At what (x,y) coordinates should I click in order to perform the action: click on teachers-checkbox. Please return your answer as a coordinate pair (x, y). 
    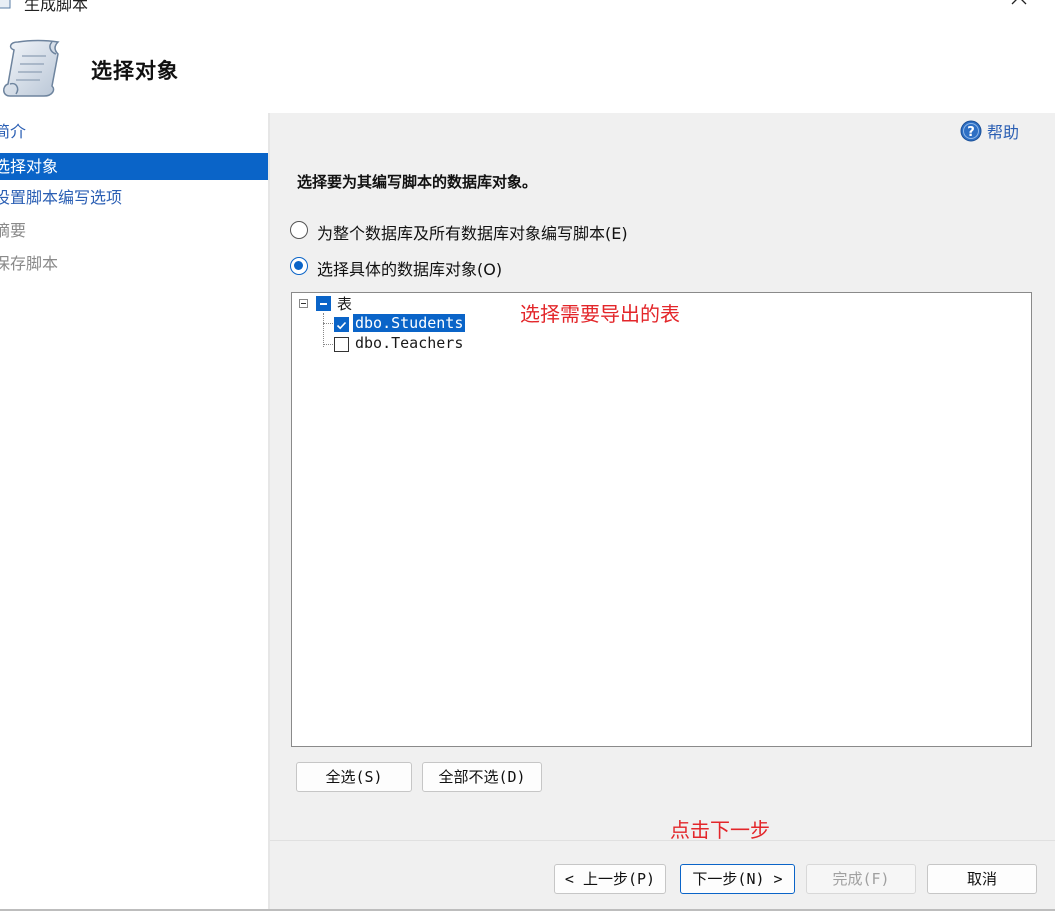
    Looking at the image, I should click on (341, 344).